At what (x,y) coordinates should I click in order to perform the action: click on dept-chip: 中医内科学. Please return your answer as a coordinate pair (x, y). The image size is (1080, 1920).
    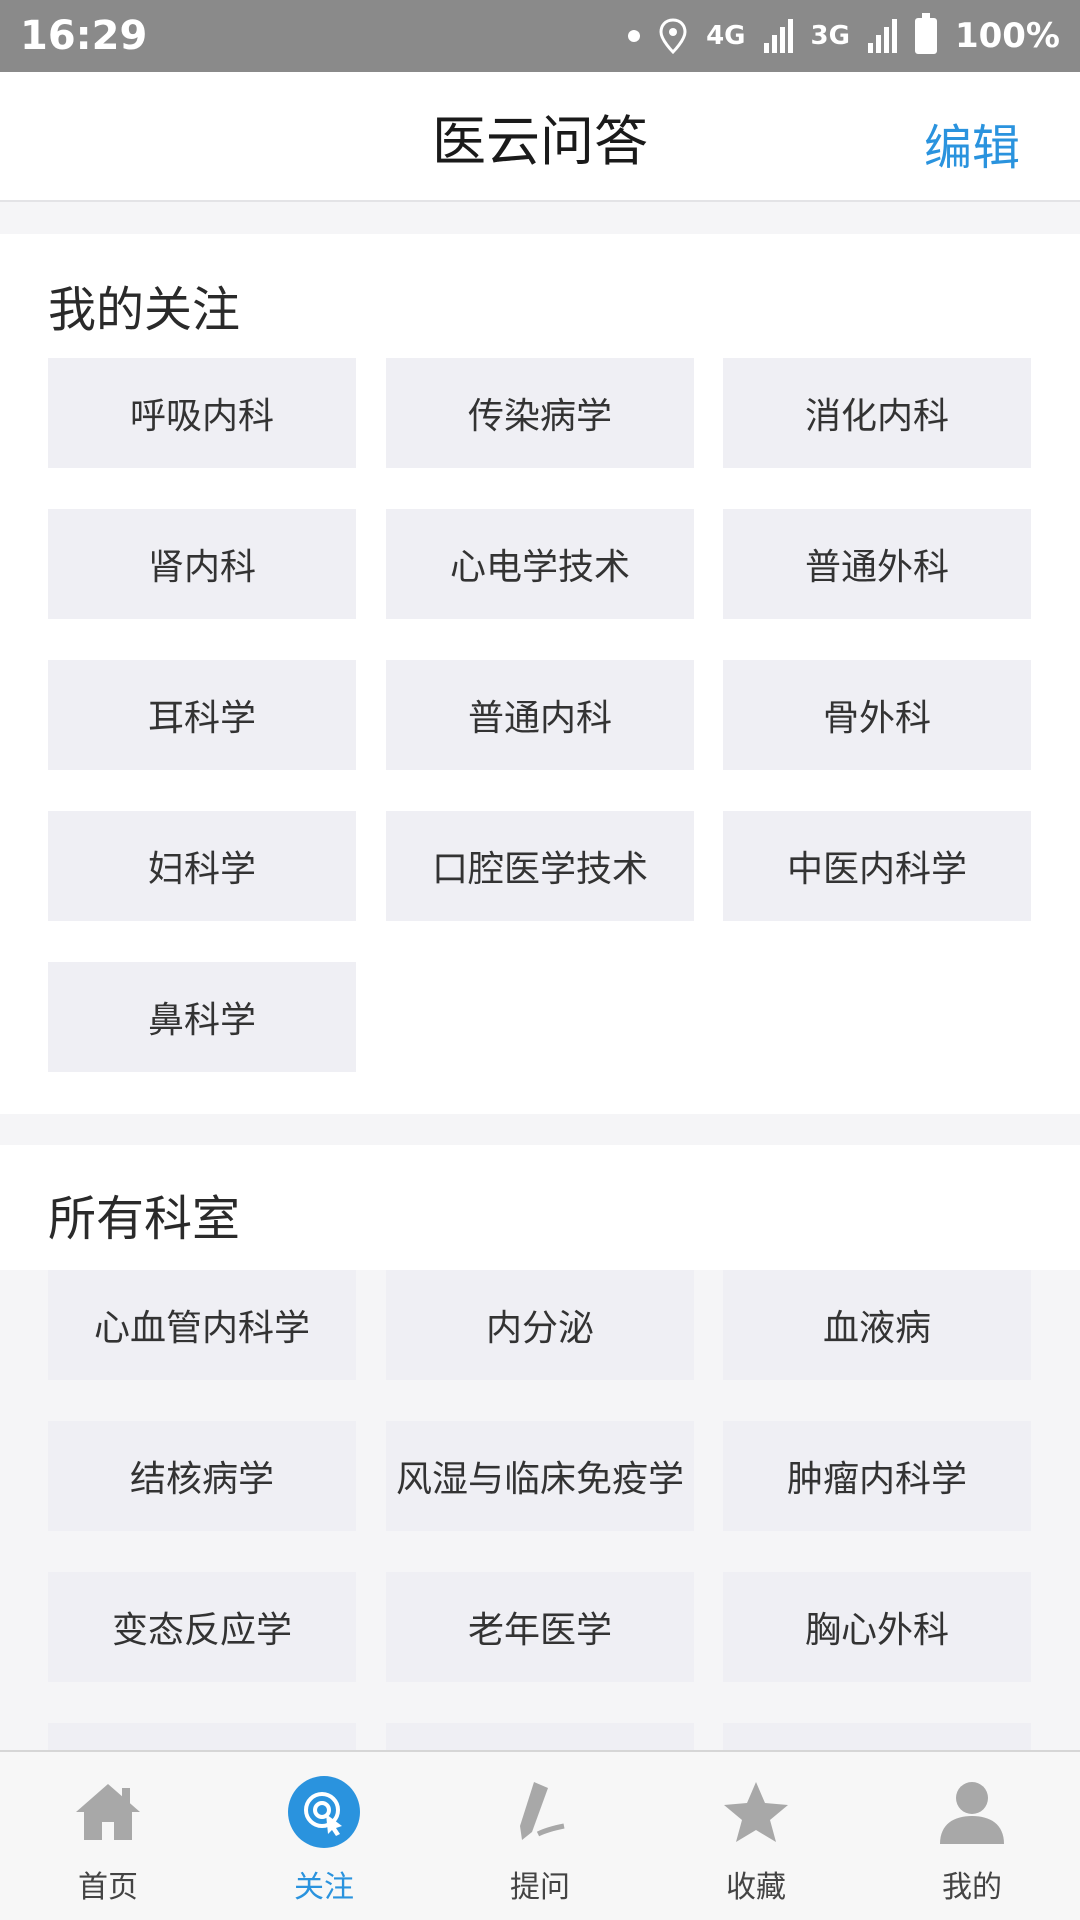
    Looking at the image, I should click on (877, 866).